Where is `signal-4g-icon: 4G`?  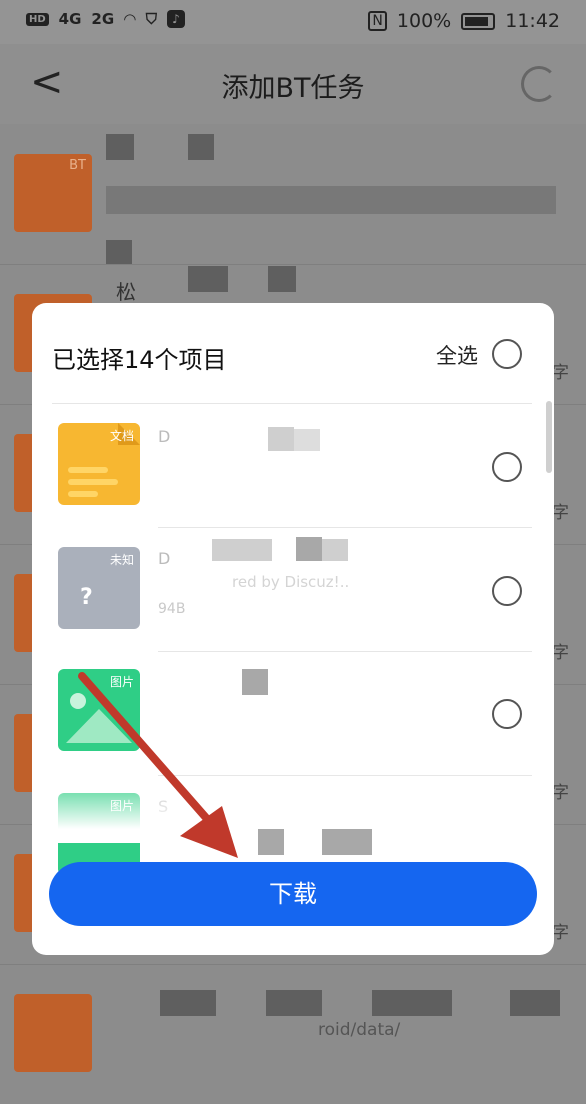
signal-4g-icon: 4G is located at coordinates (70, 19).